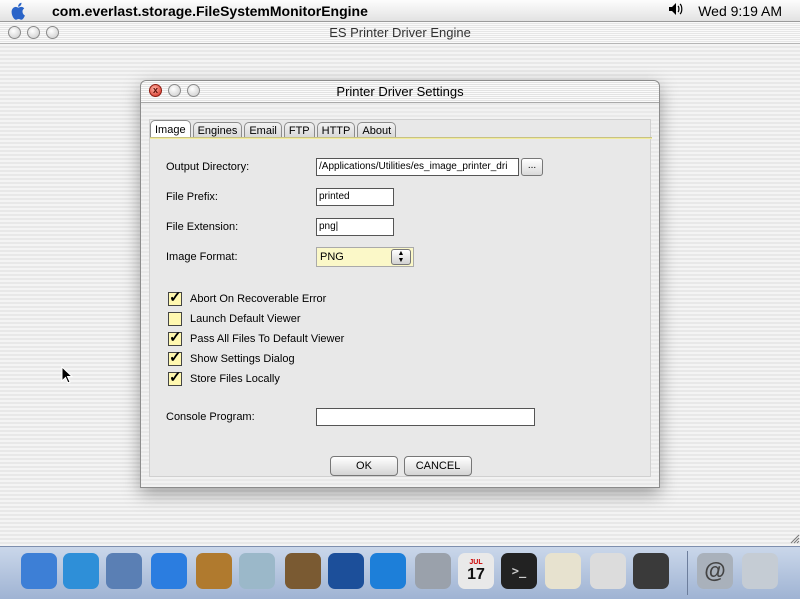 The image size is (800, 599). I want to click on checkbox-row: Launch Default Viewer, so click(234, 319).